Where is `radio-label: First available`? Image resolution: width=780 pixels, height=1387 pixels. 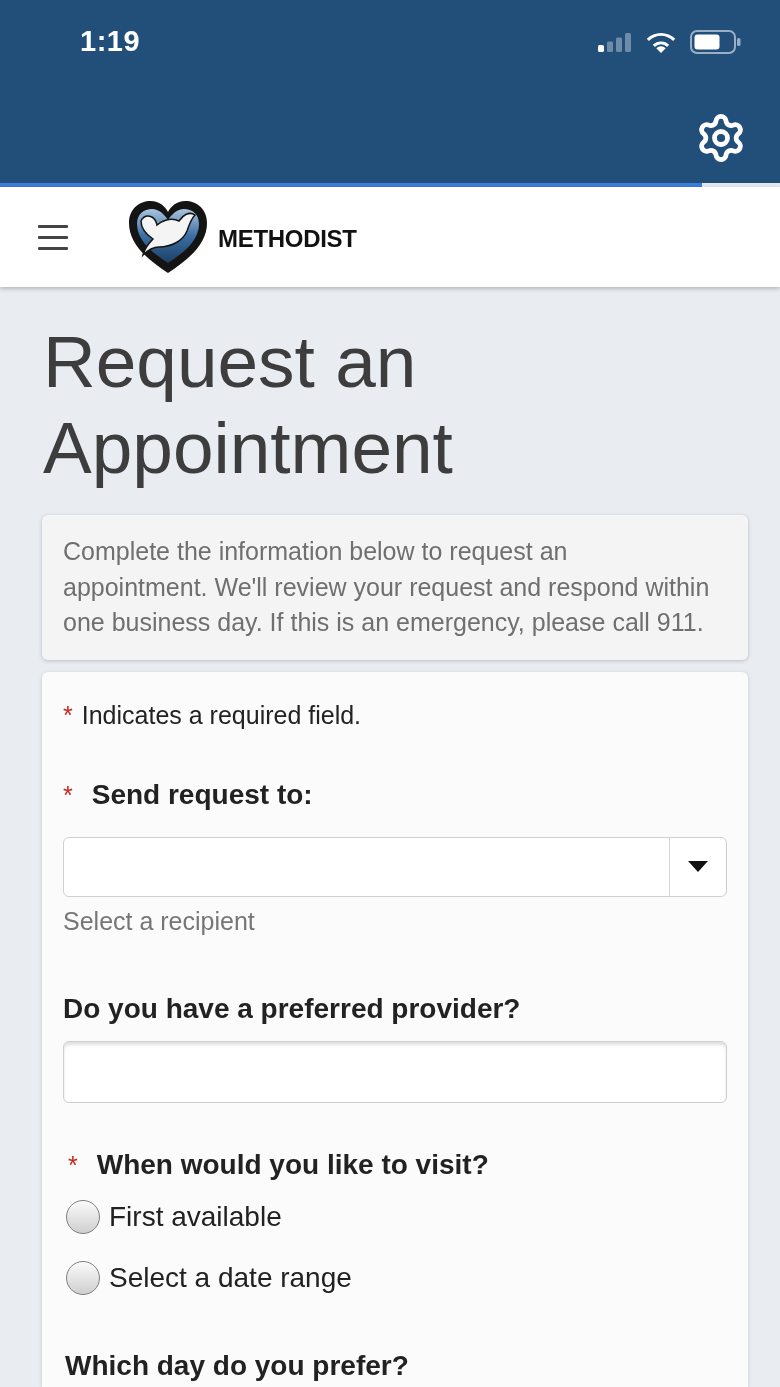
radio-label: First available is located at coordinates (195, 1216).